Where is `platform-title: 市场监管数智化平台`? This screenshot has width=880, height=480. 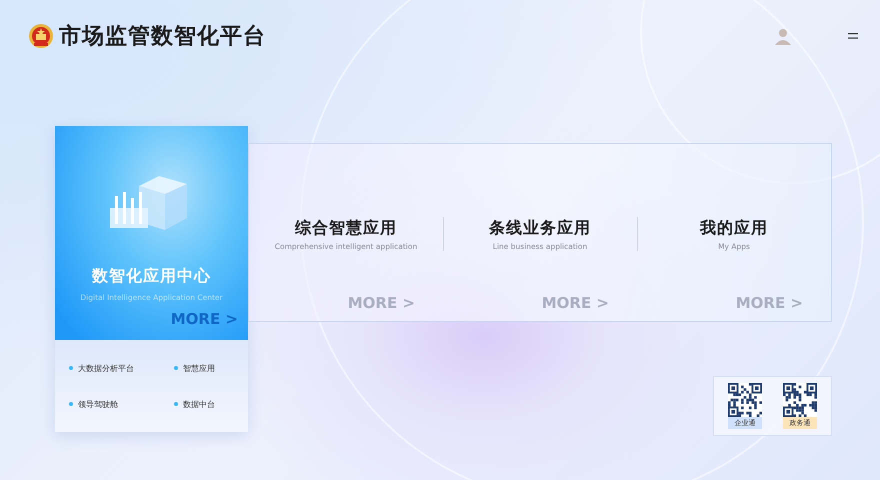
platform-title: 市场监管数智化平台 is located at coordinates (162, 36).